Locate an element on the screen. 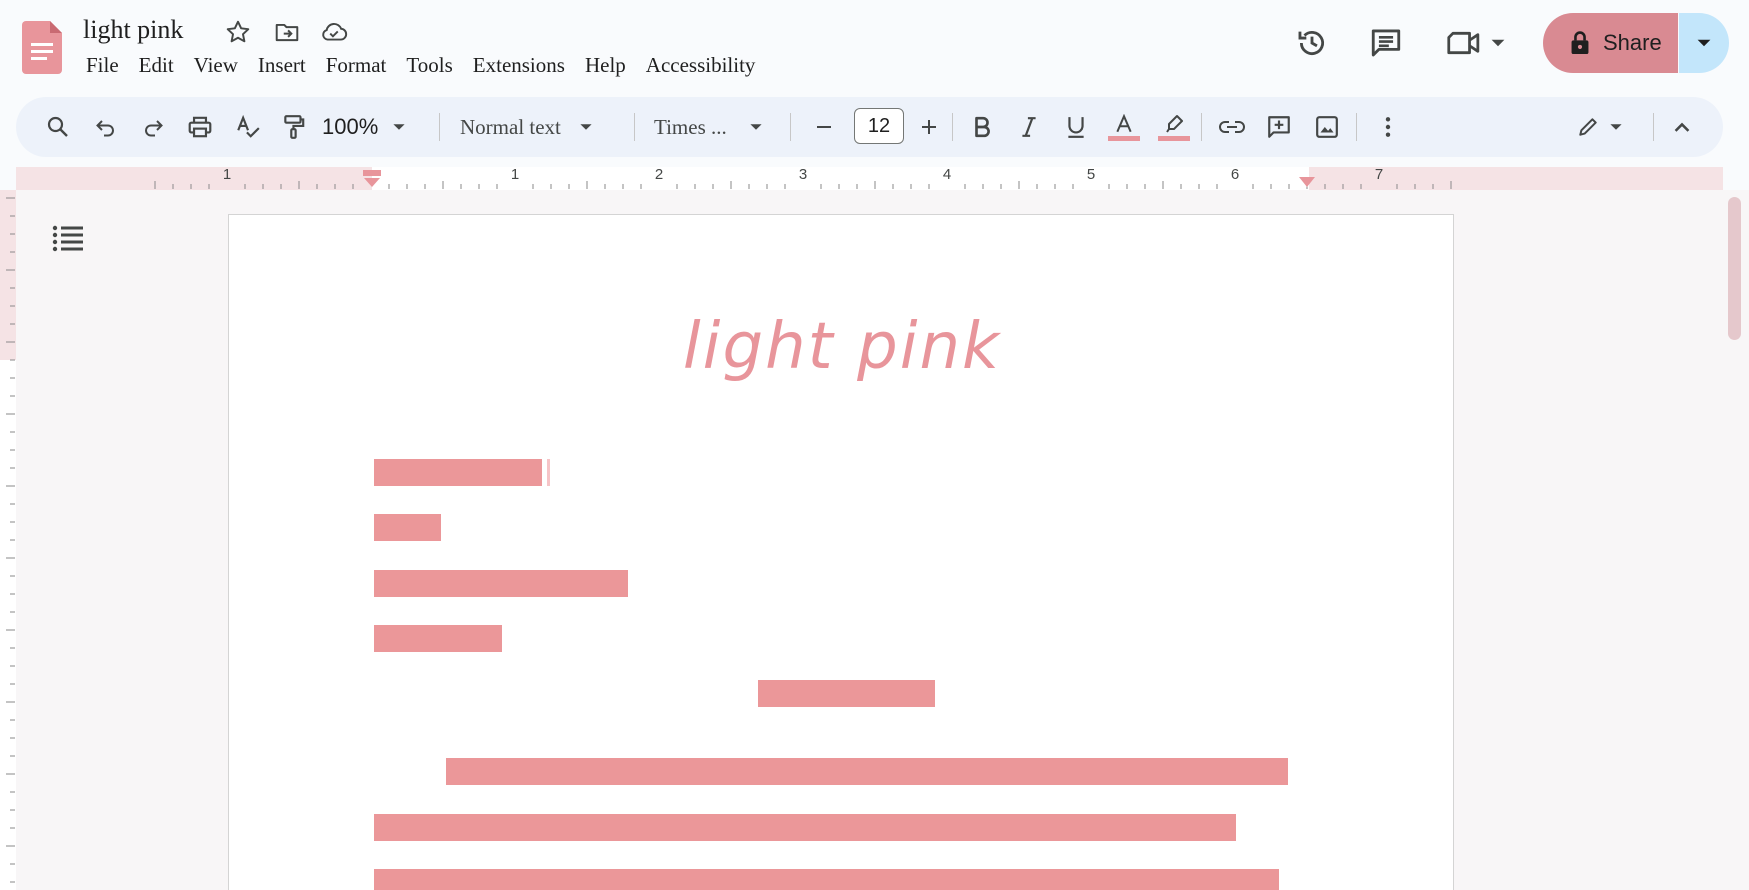  more-icon is located at coordinates (1388, 127).